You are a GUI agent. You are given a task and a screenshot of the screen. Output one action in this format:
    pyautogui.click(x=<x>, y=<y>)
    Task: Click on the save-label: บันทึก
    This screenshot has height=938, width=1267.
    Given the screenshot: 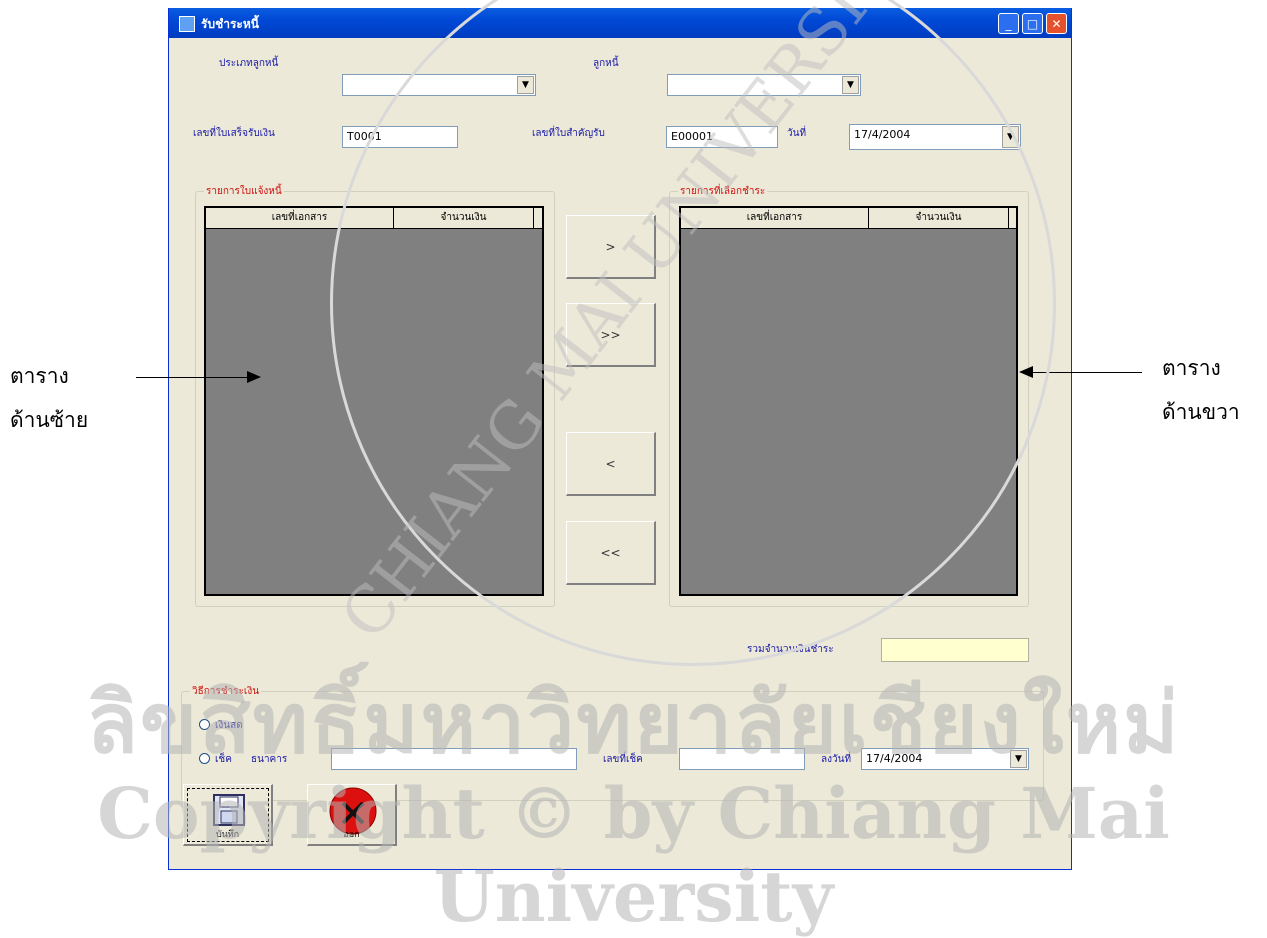 What is the action you would take?
    pyautogui.click(x=227, y=835)
    